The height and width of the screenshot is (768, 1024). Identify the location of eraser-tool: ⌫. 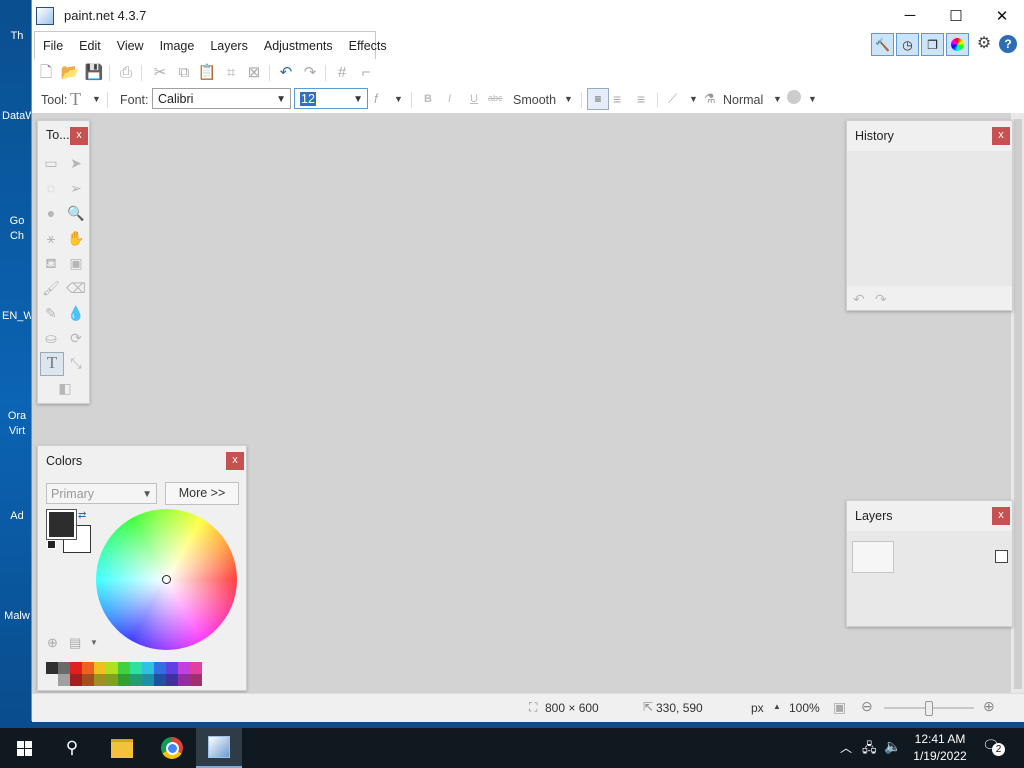
(76, 288).